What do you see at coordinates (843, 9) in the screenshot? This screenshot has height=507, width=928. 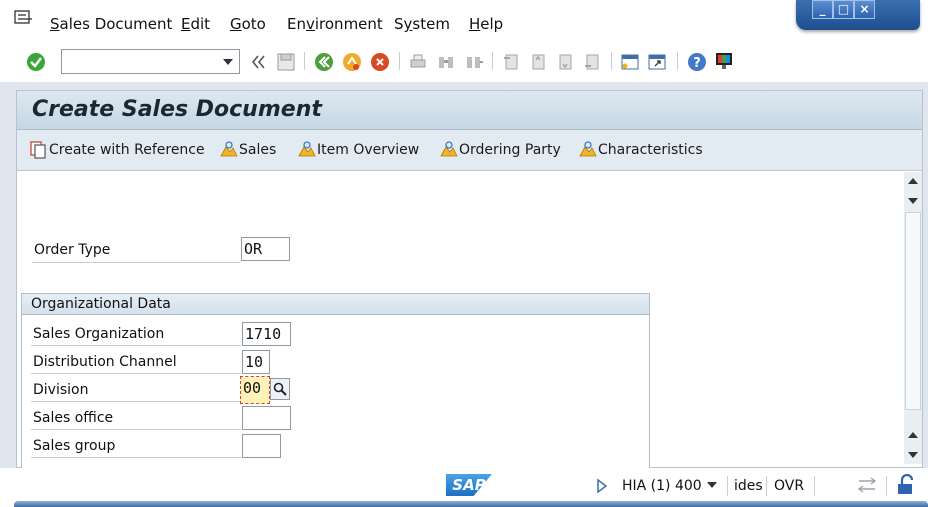 I see `maximize-button: □` at bounding box center [843, 9].